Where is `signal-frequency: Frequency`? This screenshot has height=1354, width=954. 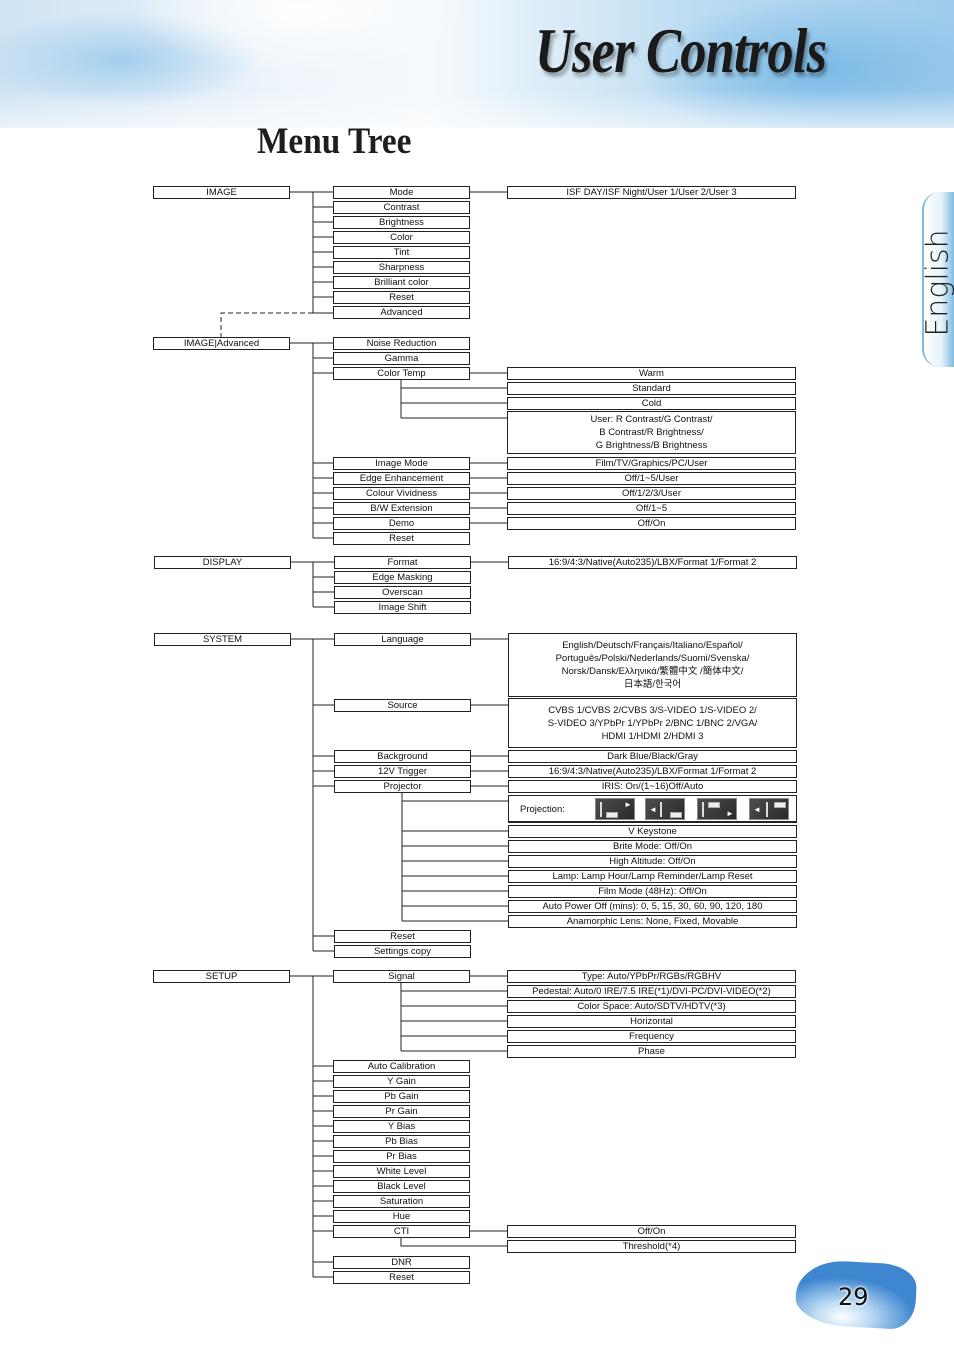 signal-frequency: Frequency is located at coordinates (651, 1036).